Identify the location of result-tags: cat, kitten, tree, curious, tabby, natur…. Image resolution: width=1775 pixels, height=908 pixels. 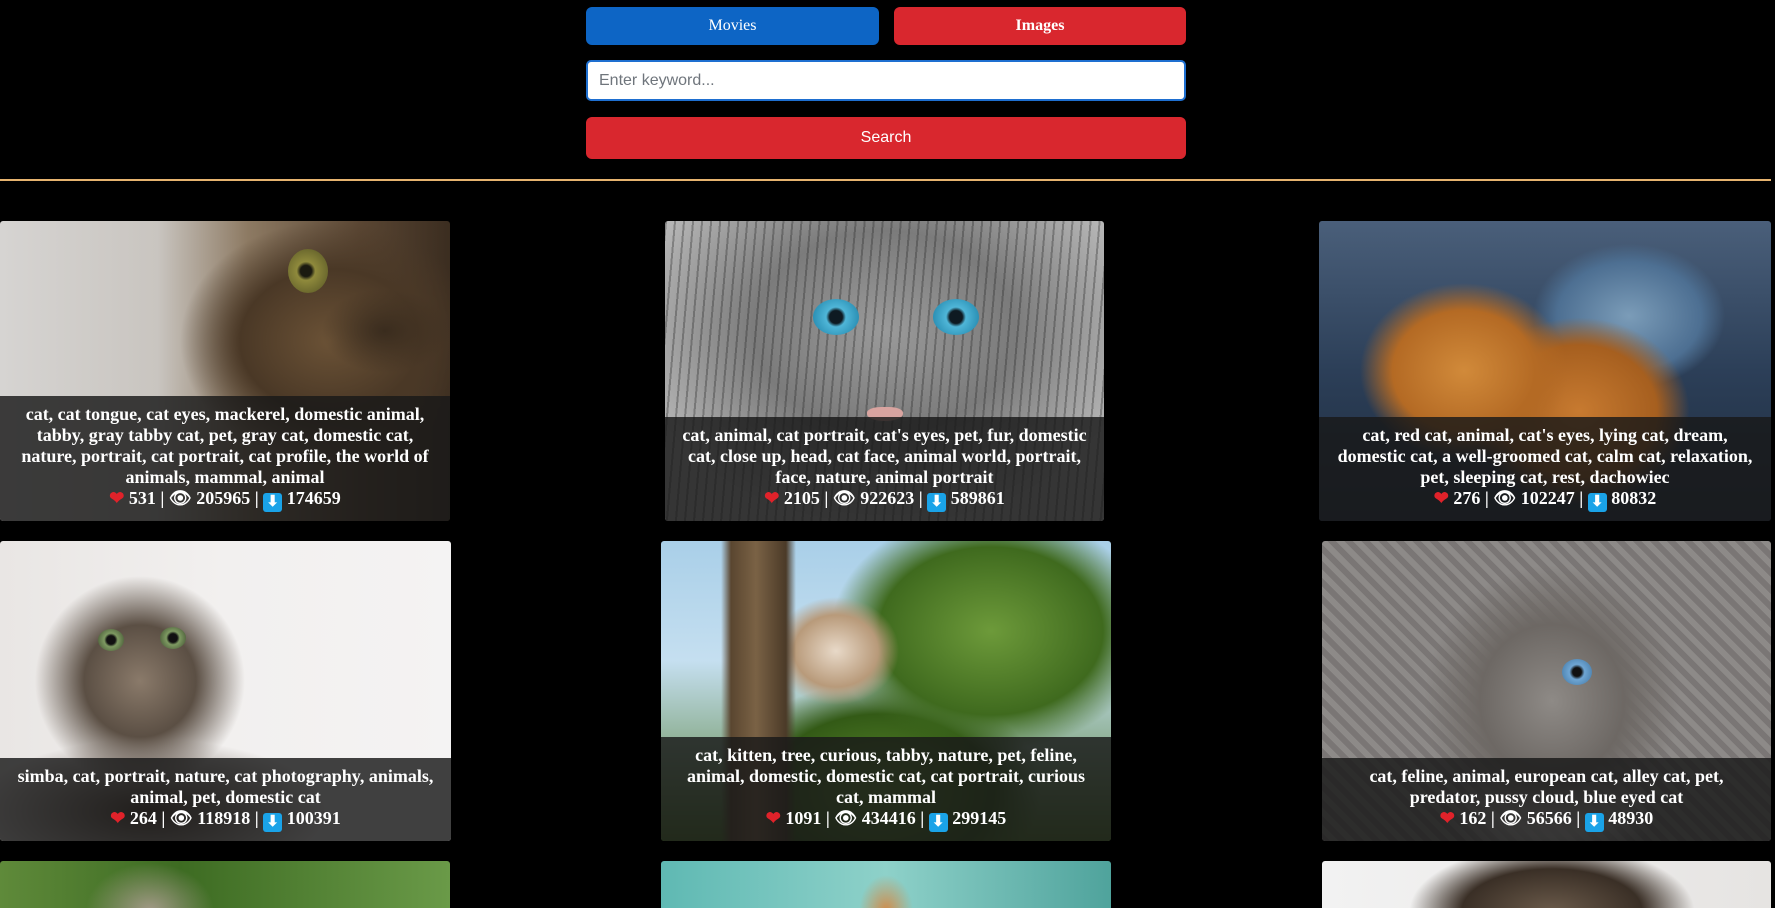
(886, 776).